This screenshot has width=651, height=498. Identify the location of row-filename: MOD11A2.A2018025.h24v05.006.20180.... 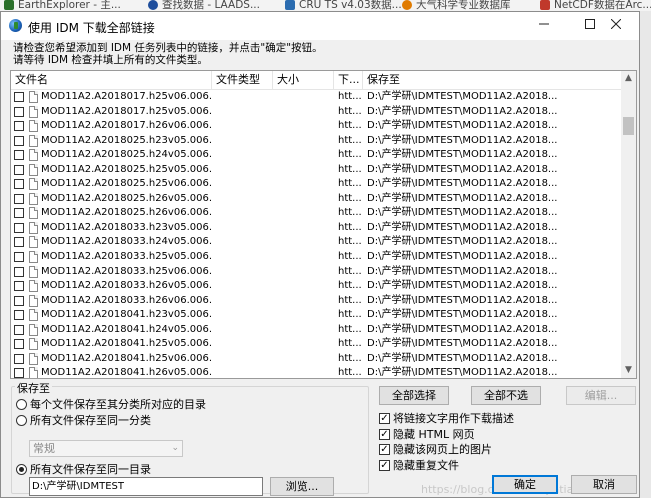
(126, 155).